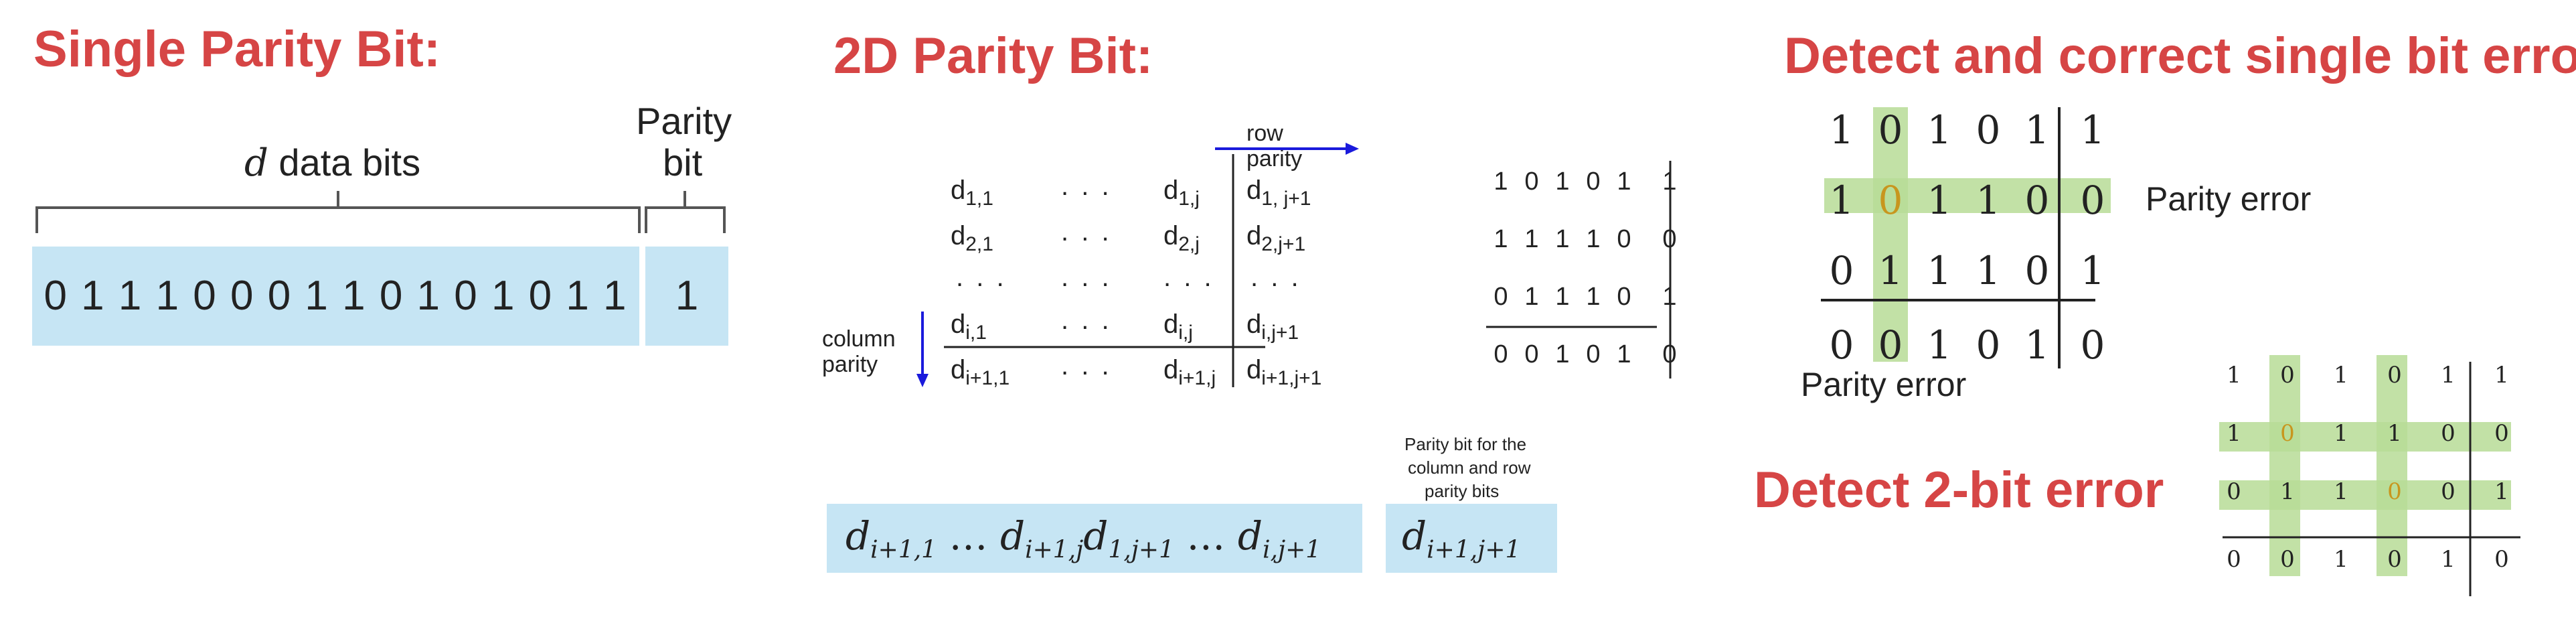 This screenshot has height=617, width=2576. What do you see at coordinates (1086, 366) in the screenshot?
I see `symbolic-dots-r3: . . .` at bounding box center [1086, 366].